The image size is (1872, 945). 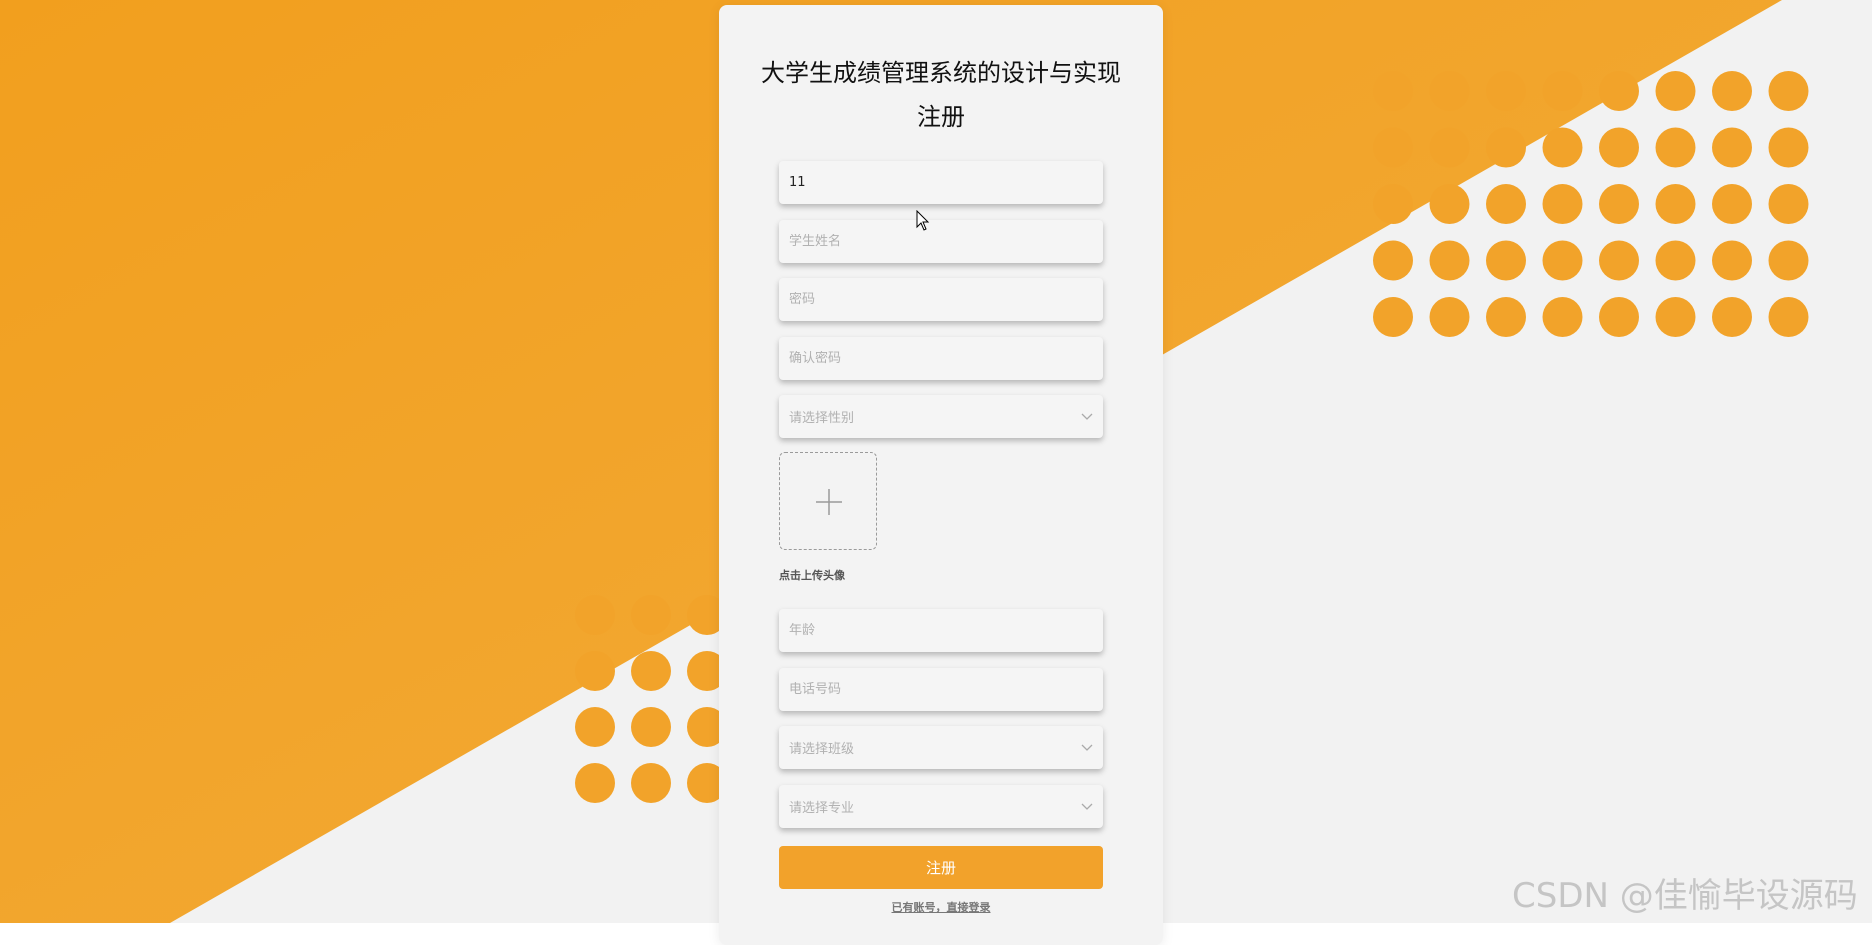 What do you see at coordinates (941, 907) in the screenshot?
I see `login-link: 已有账号，直接登录` at bounding box center [941, 907].